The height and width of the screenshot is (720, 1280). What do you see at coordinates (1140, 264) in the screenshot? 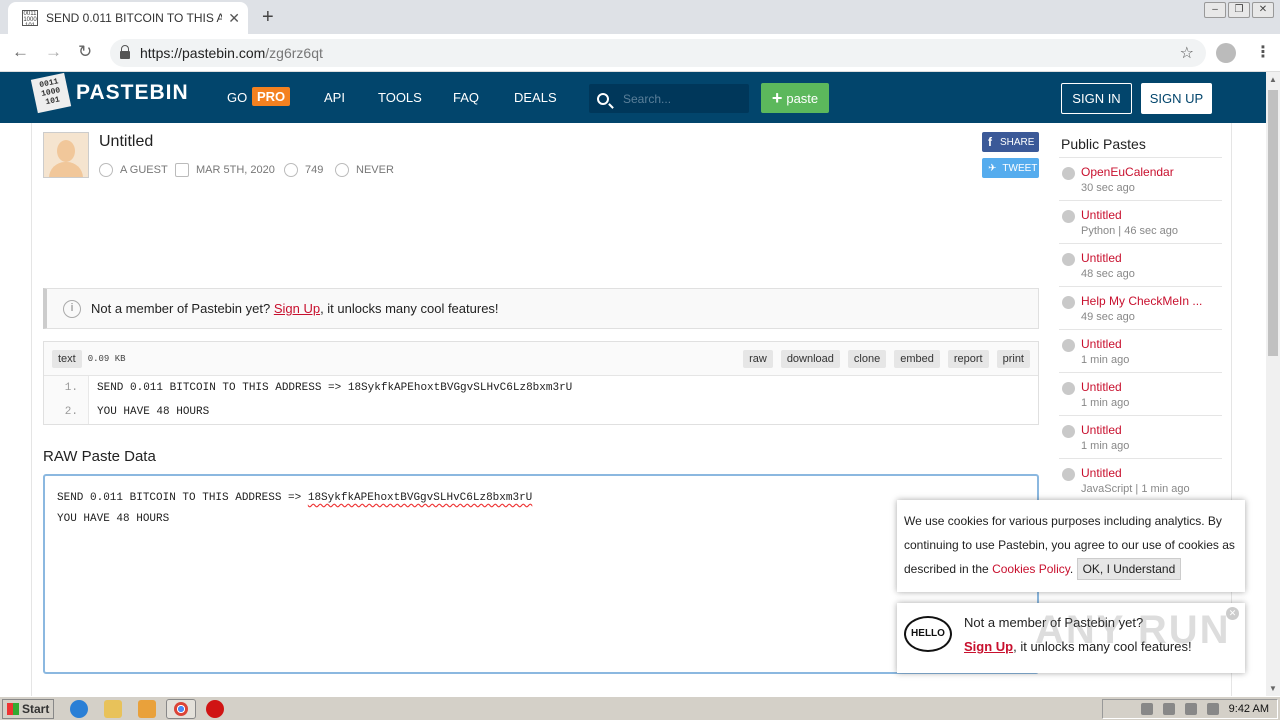
I see `list-item: Untitled 48 sec ago` at bounding box center [1140, 264].